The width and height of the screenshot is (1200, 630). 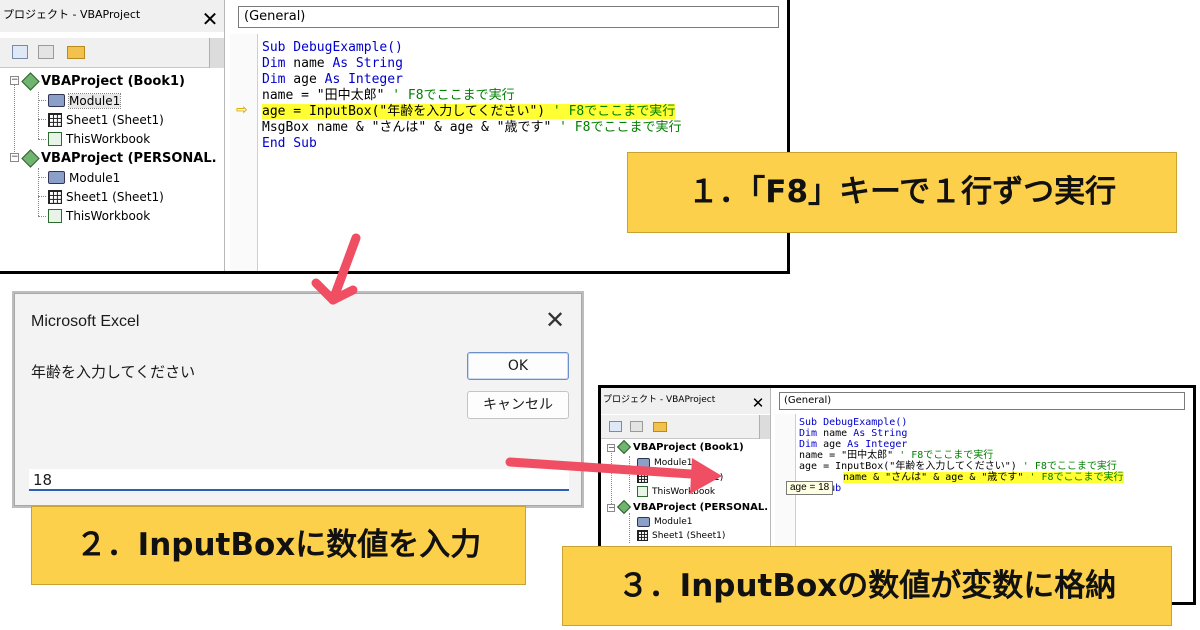 I want to click on tree-item-sheet1: Sheet1 (Sheet1), so click(x=106, y=119).